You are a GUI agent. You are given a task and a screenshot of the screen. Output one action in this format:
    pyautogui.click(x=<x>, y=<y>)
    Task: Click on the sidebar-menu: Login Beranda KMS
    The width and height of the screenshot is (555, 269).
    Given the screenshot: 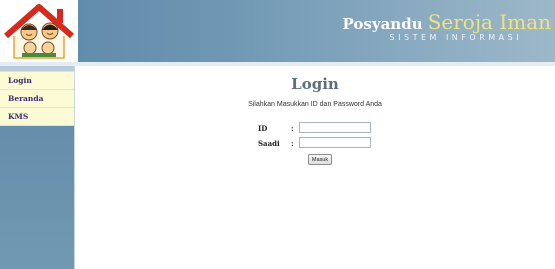 What is the action you would take?
    pyautogui.click(x=37, y=98)
    